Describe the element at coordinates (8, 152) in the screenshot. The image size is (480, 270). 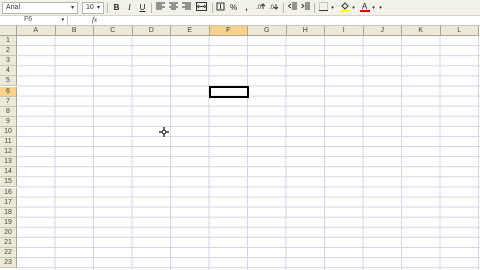
I see `row-header-12: 12` at that location.